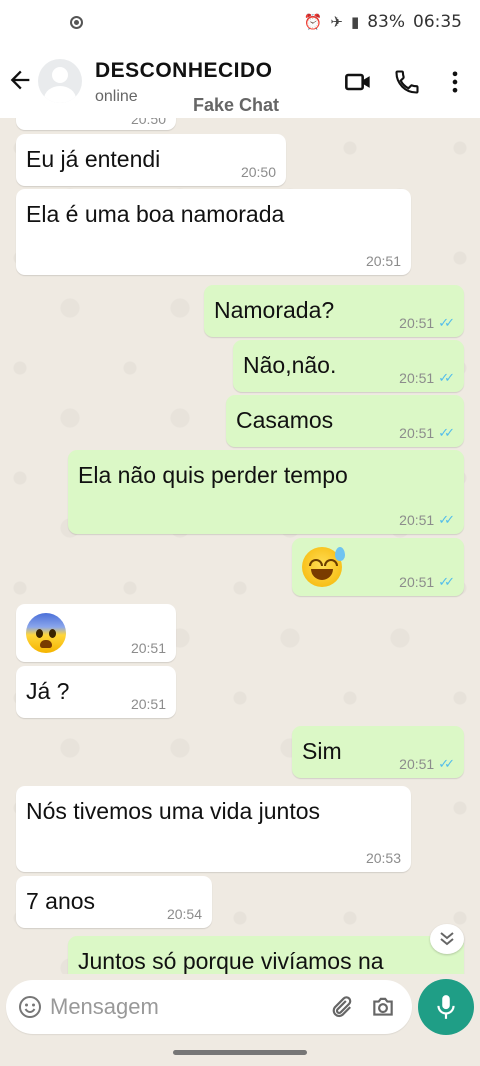  I want to click on attachment-icon, so click(341, 1007).